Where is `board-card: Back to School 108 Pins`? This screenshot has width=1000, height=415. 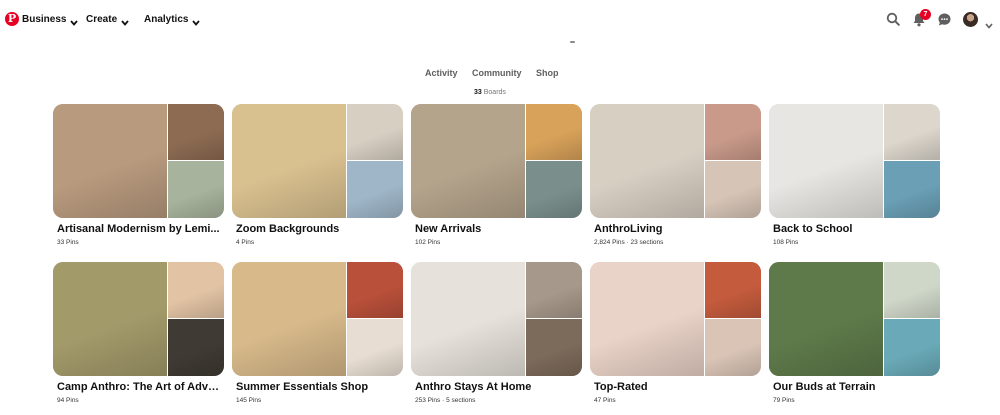 board-card: Back to School 108 Pins is located at coordinates (854, 175).